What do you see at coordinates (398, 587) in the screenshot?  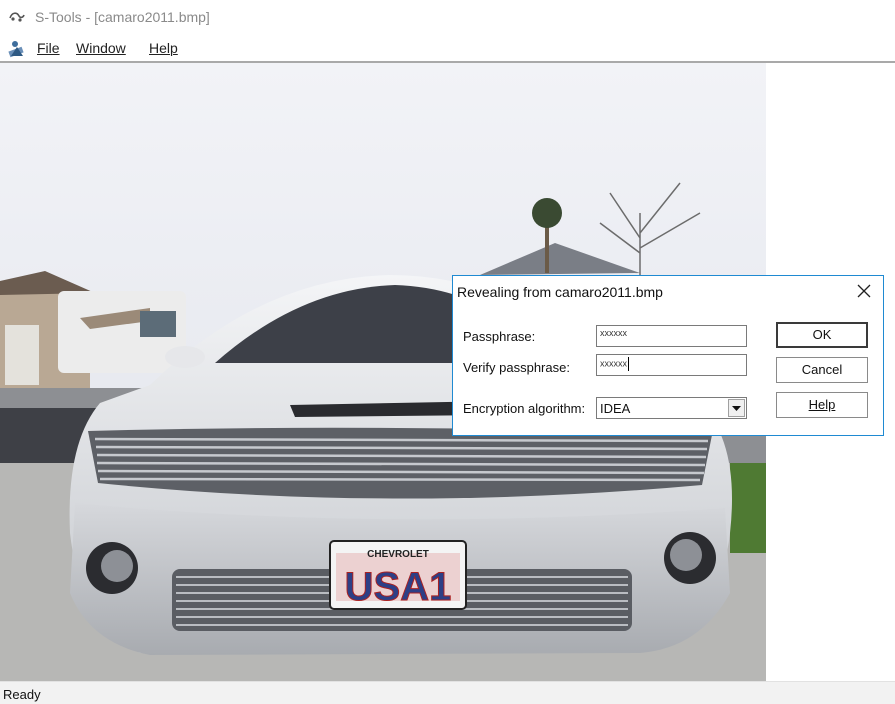 I see `plate-main-text: USA1` at bounding box center [398, 587].